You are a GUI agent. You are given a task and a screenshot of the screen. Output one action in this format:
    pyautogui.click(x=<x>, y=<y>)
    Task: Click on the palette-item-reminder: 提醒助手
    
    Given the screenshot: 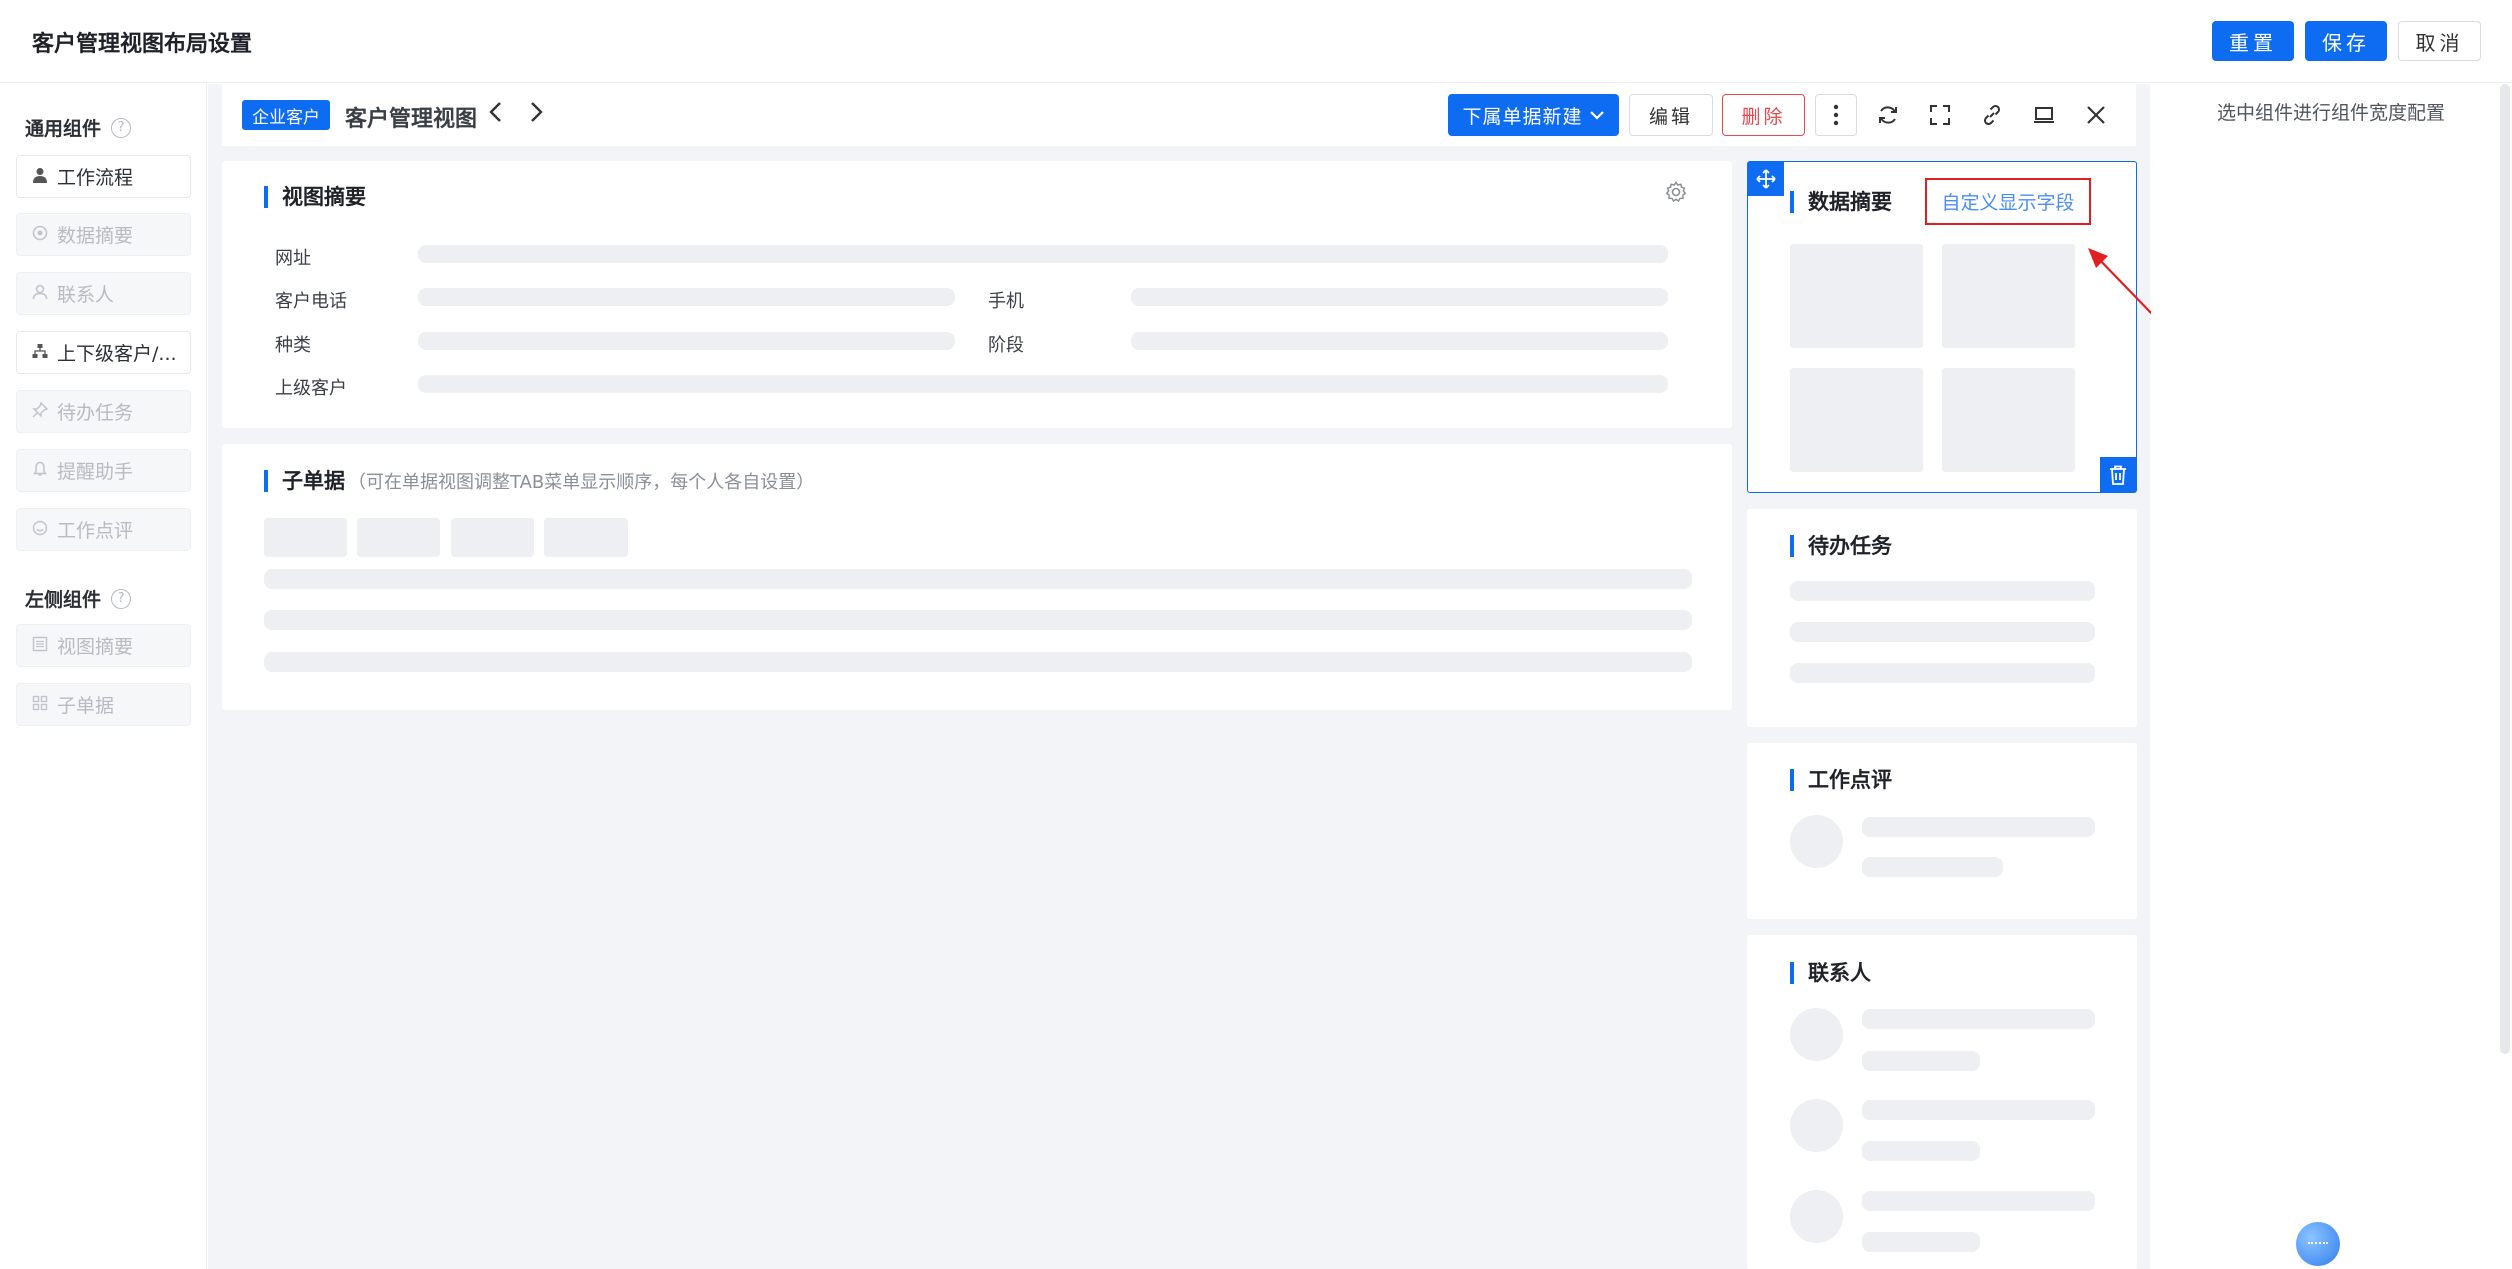 What is the action you would take?
    pyautogui.click(x=103, y=470)
    